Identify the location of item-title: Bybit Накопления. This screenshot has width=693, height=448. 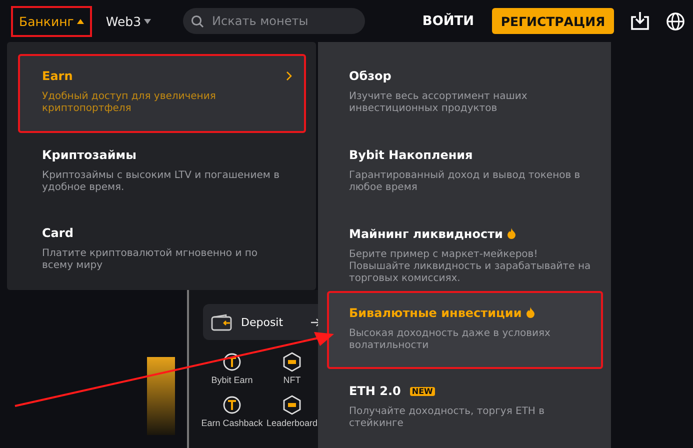
(411, 155).